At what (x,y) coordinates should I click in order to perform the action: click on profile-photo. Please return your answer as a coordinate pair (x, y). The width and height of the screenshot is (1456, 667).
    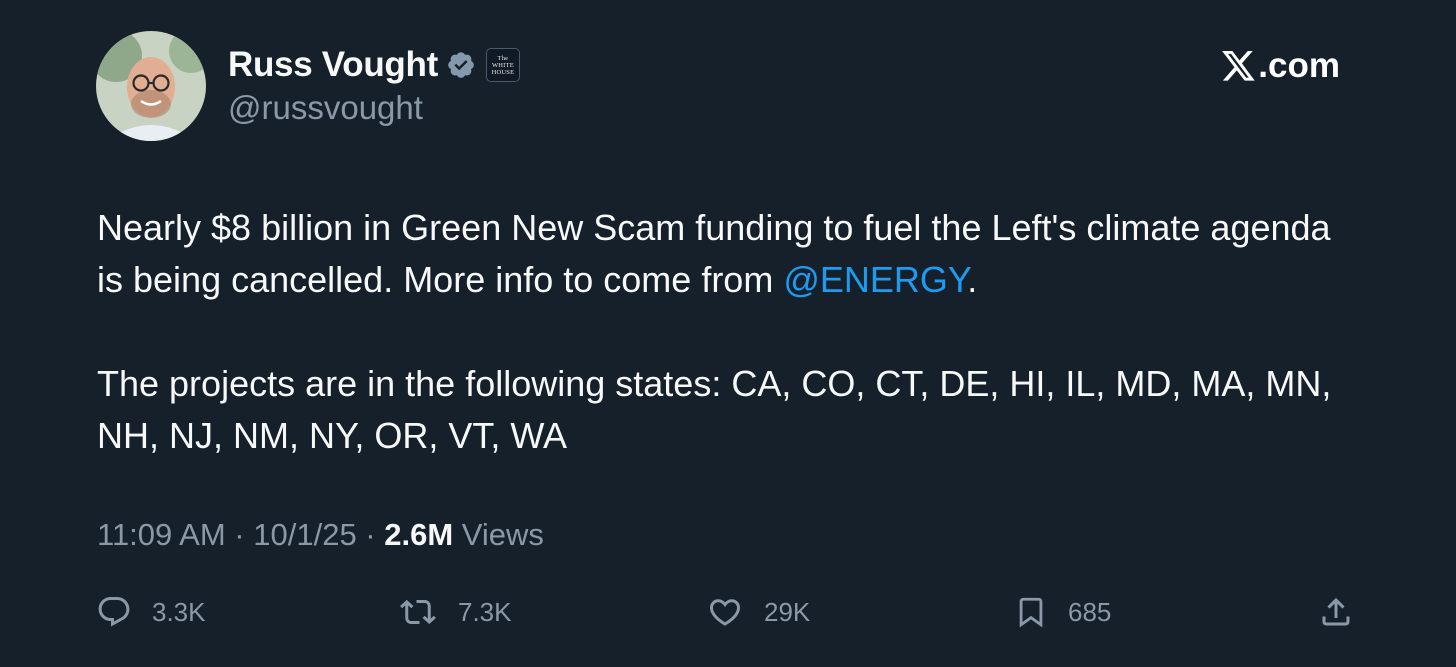
    Looking at the image, I should click on (151, 86).